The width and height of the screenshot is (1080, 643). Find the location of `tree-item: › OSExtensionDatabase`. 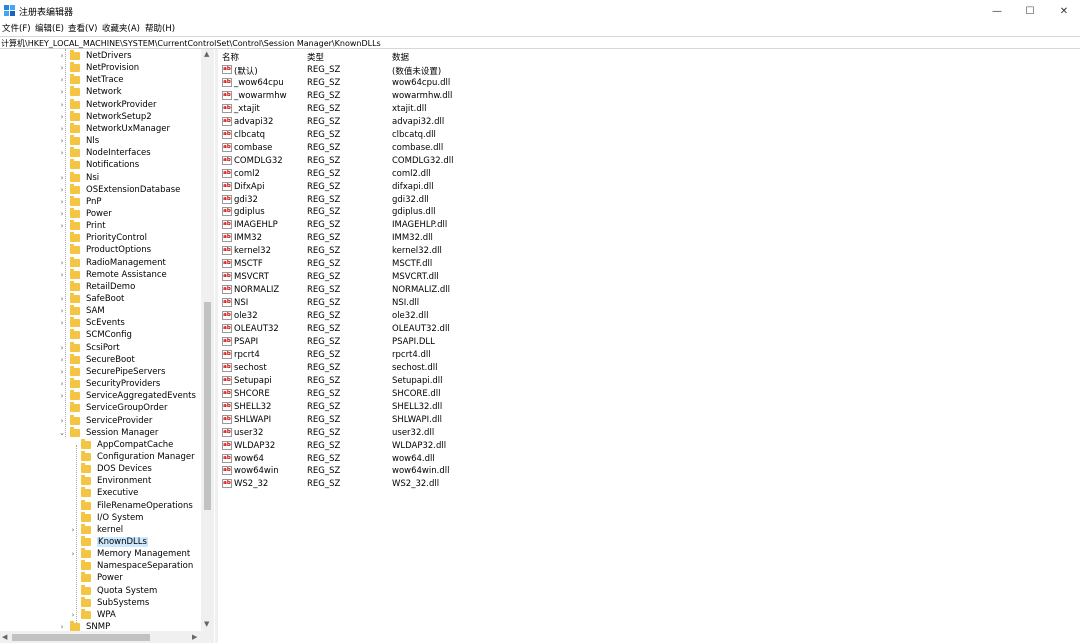

tree-item: › OSExtensionDatabase is located at coordinates (119, 189).